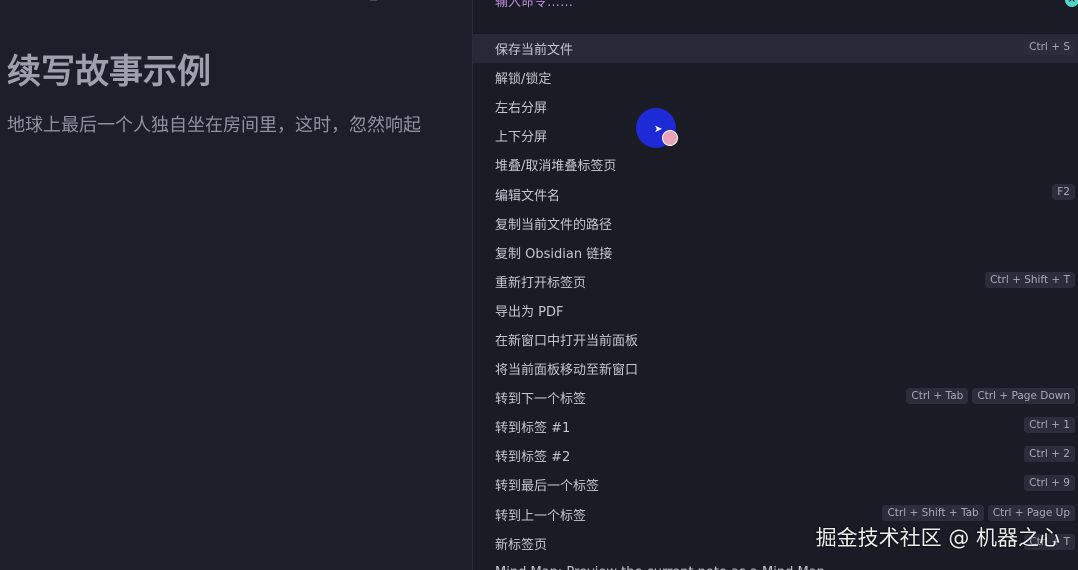 This screenshot has width=1078, height=570. I want to click on command-item: 导出为 PDF, so click(775, 310).